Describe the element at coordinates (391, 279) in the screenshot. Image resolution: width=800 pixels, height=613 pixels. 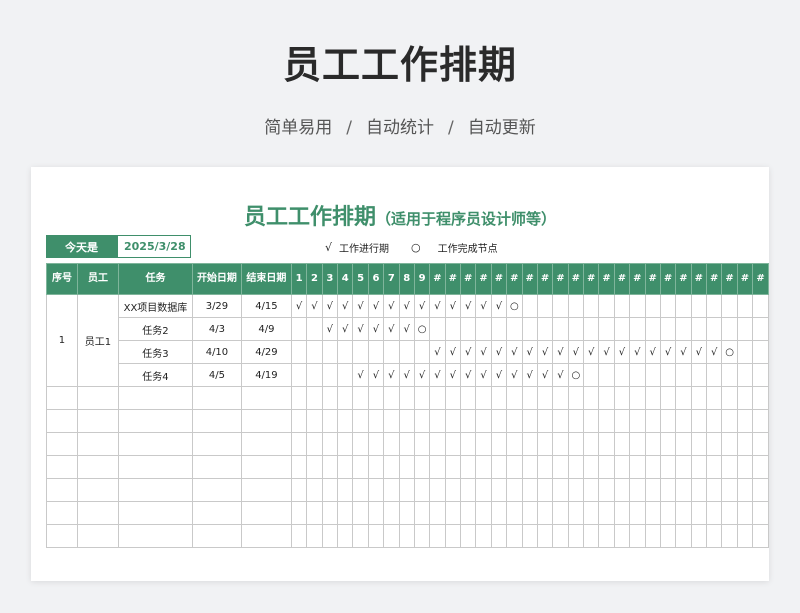
I see `col-header-day: 7` at that location.